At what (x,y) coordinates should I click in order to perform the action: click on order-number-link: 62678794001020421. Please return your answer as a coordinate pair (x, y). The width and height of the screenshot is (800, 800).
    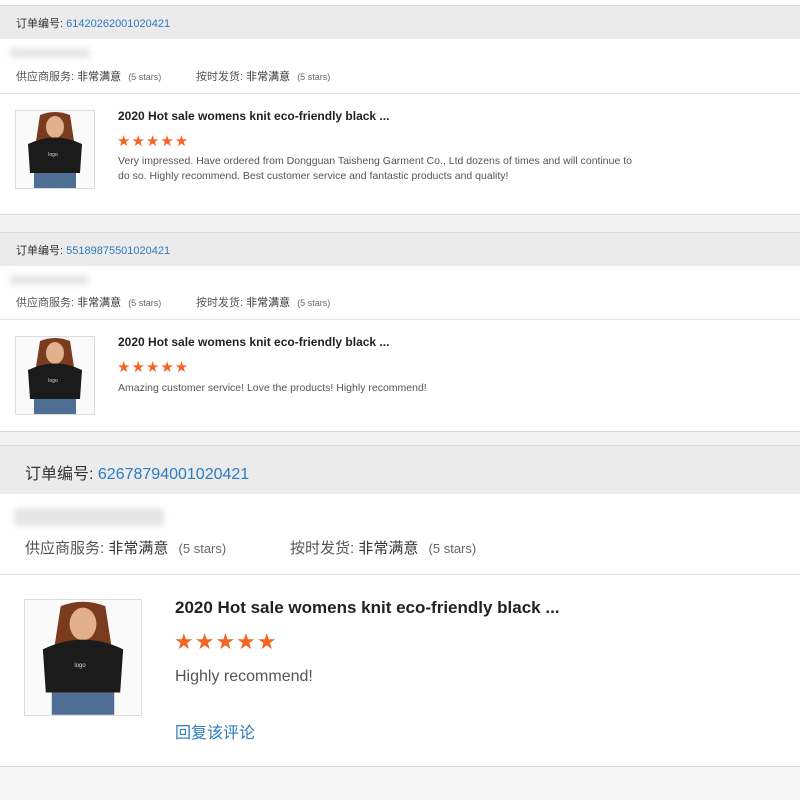
    Looking at the image, I should click on (173, 474).